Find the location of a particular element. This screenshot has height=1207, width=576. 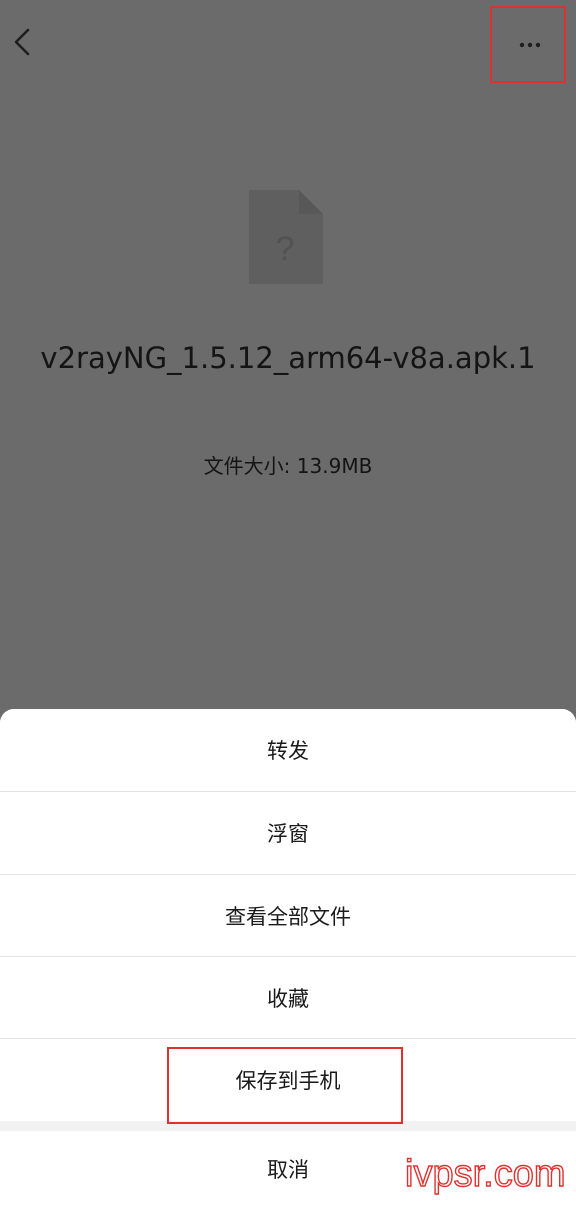

chevron-left-icon is located at coordinates (22, 42).